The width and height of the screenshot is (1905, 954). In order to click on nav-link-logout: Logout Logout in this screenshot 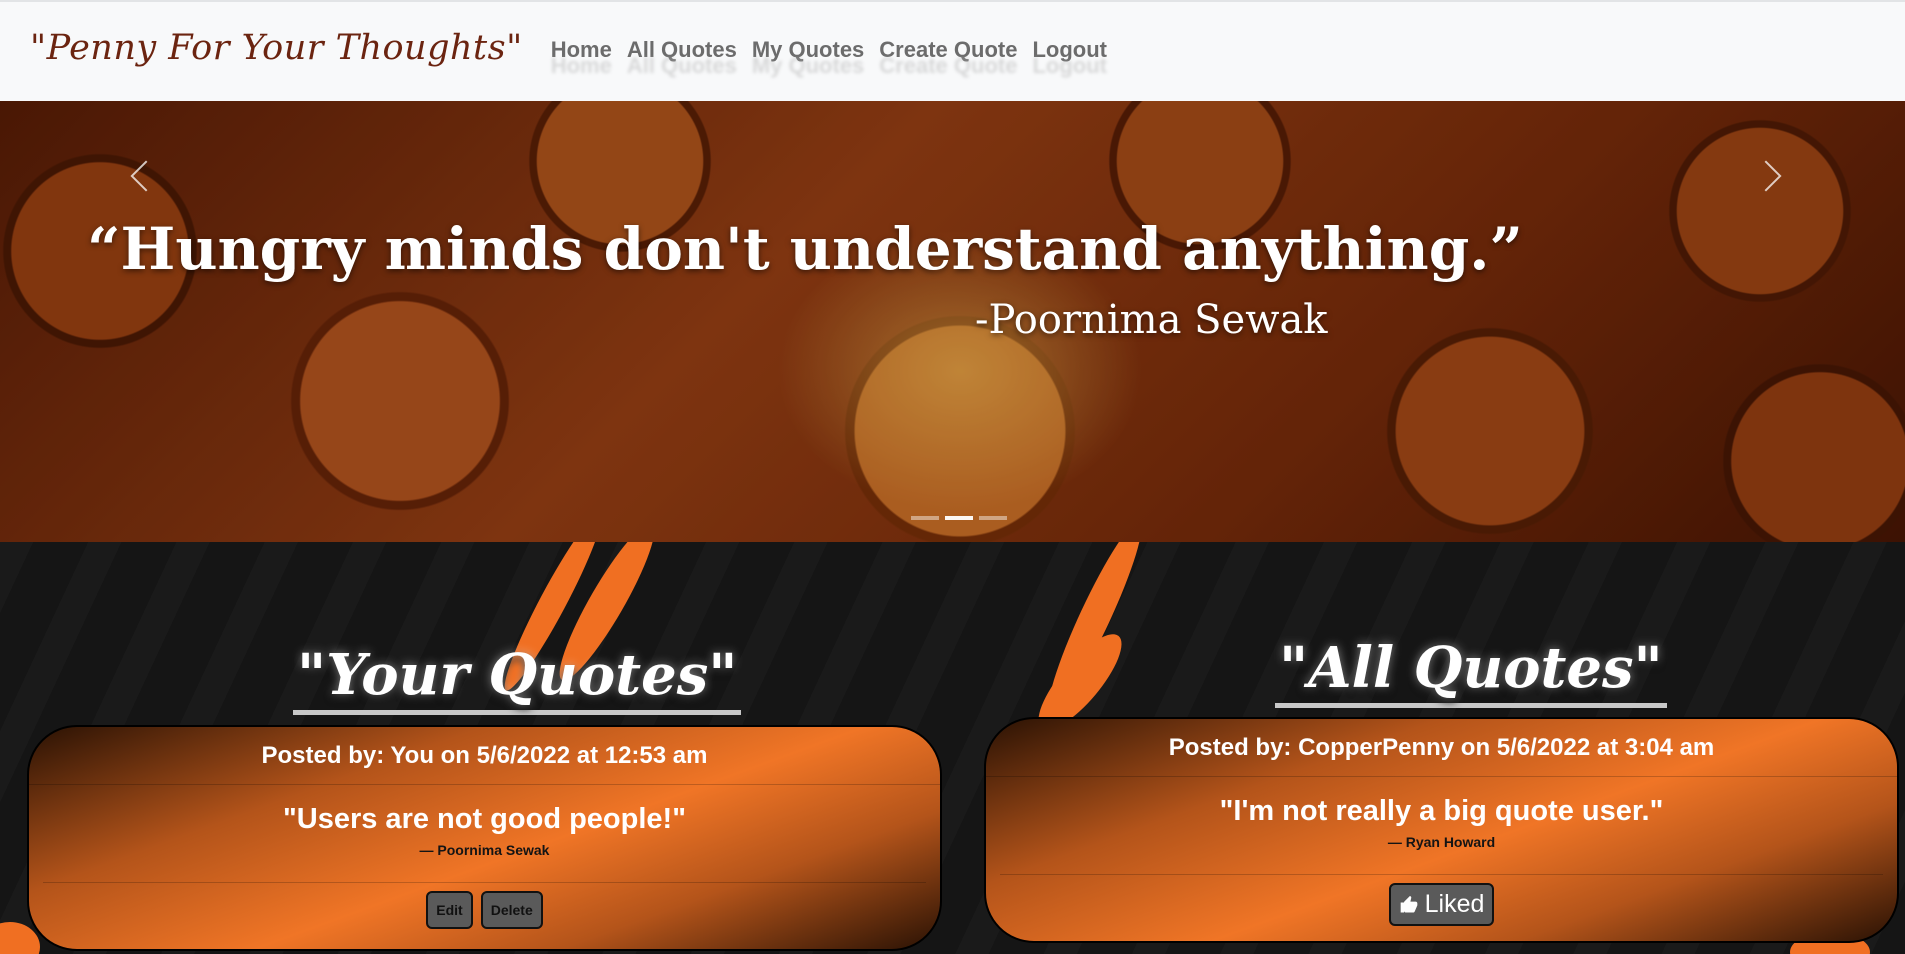, I will do `click(1069, 57)`.